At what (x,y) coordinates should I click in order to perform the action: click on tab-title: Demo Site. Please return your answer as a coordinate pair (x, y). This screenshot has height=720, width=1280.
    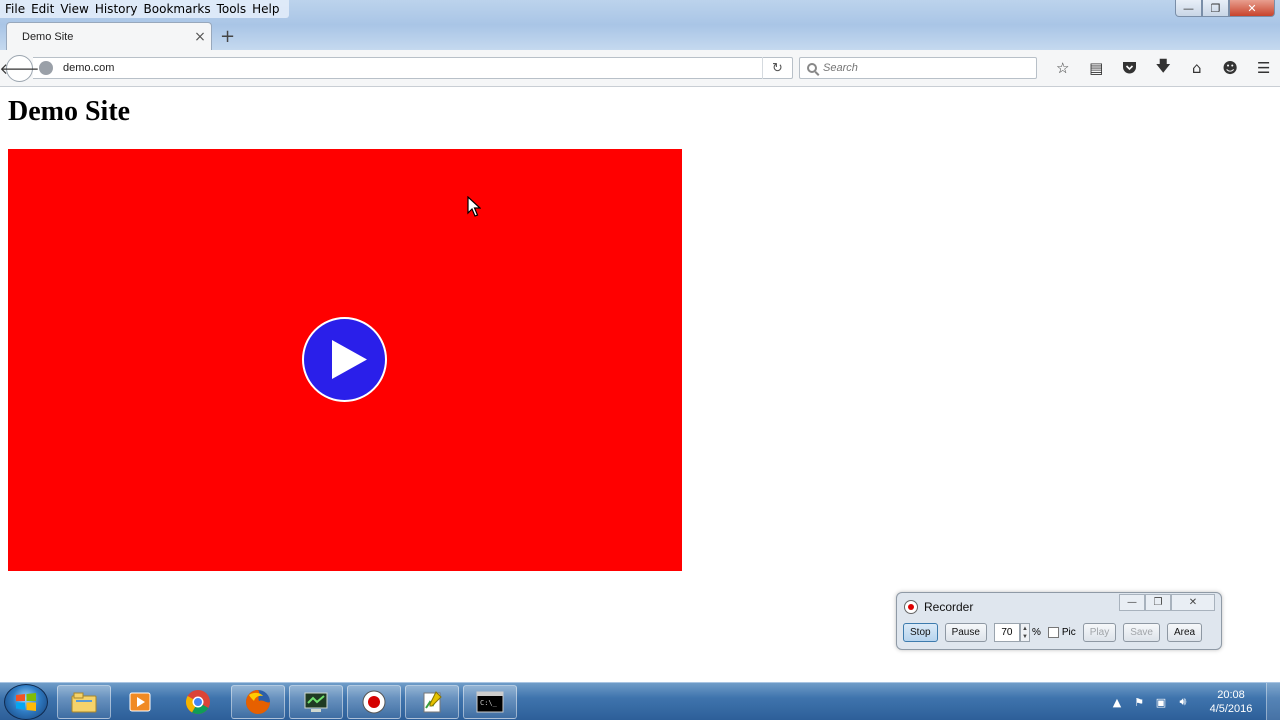
    Looking at the image, I should click on (48, 36).